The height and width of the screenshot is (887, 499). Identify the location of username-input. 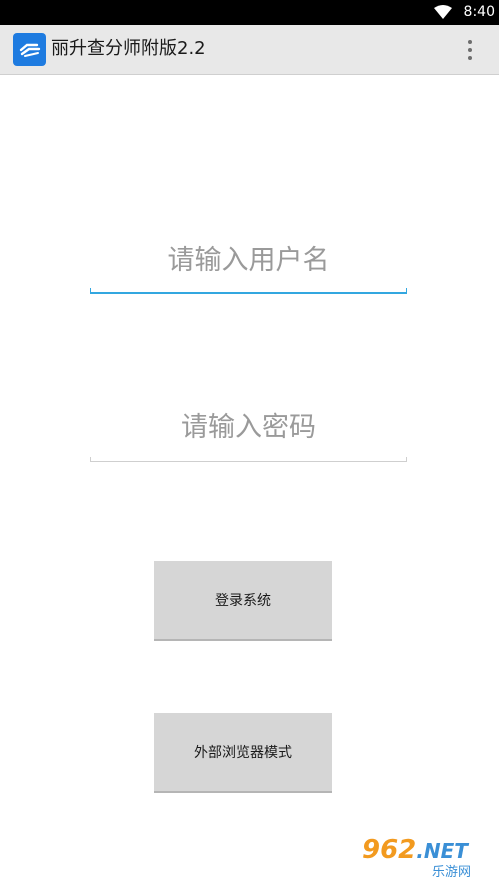
(248, 261).